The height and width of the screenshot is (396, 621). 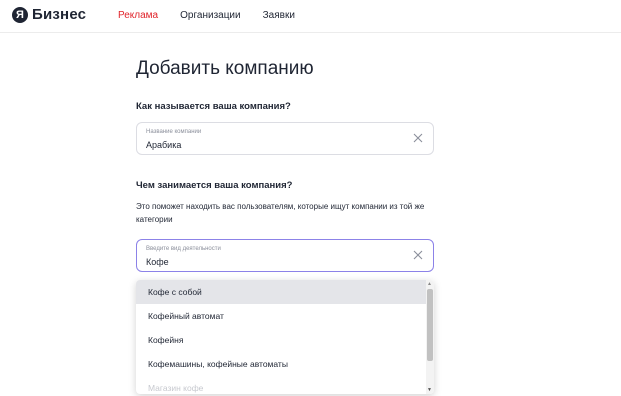 I want to click on logo-text: Бизнес, so click(x=59, y=14).